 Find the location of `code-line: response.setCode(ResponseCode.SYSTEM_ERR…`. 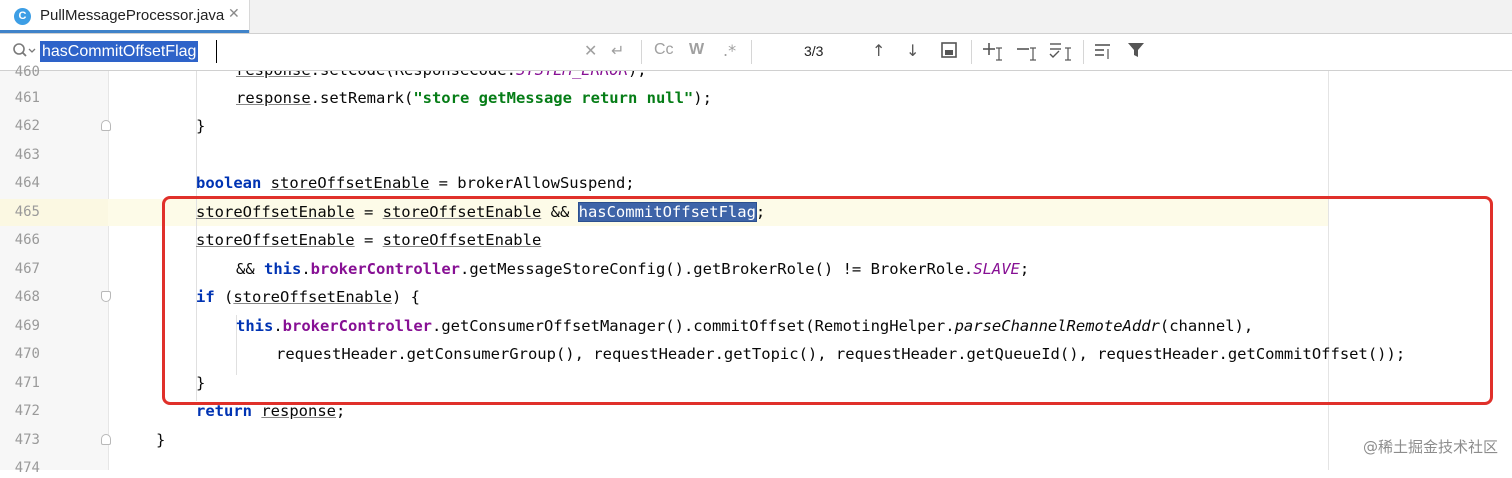

code-line: response.setCode(ResponseCode.SYSTEM_ERR… is located at coordinates (441, 70).